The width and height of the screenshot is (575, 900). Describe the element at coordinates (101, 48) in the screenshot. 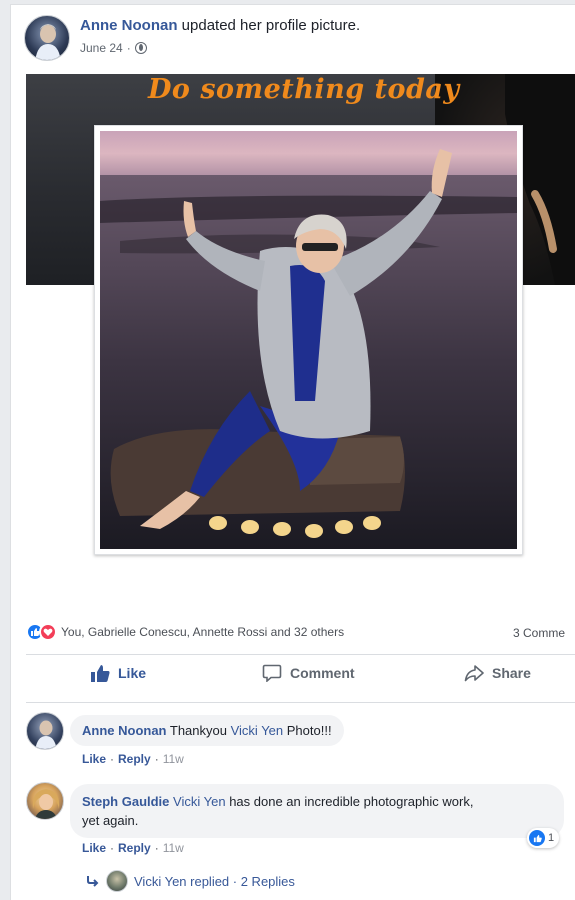

I see `post-date: June 24` at that location.